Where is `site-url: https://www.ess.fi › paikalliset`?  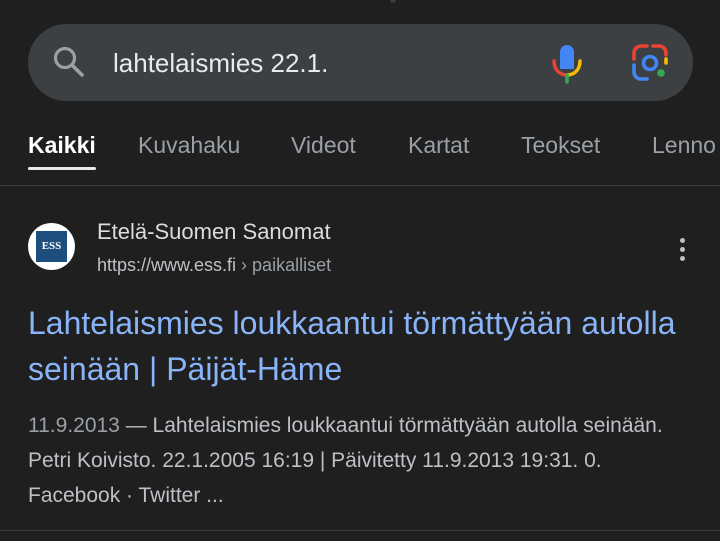
site-url: https://www.ess.fi › paikalliset is located at coordinates (214, 265).